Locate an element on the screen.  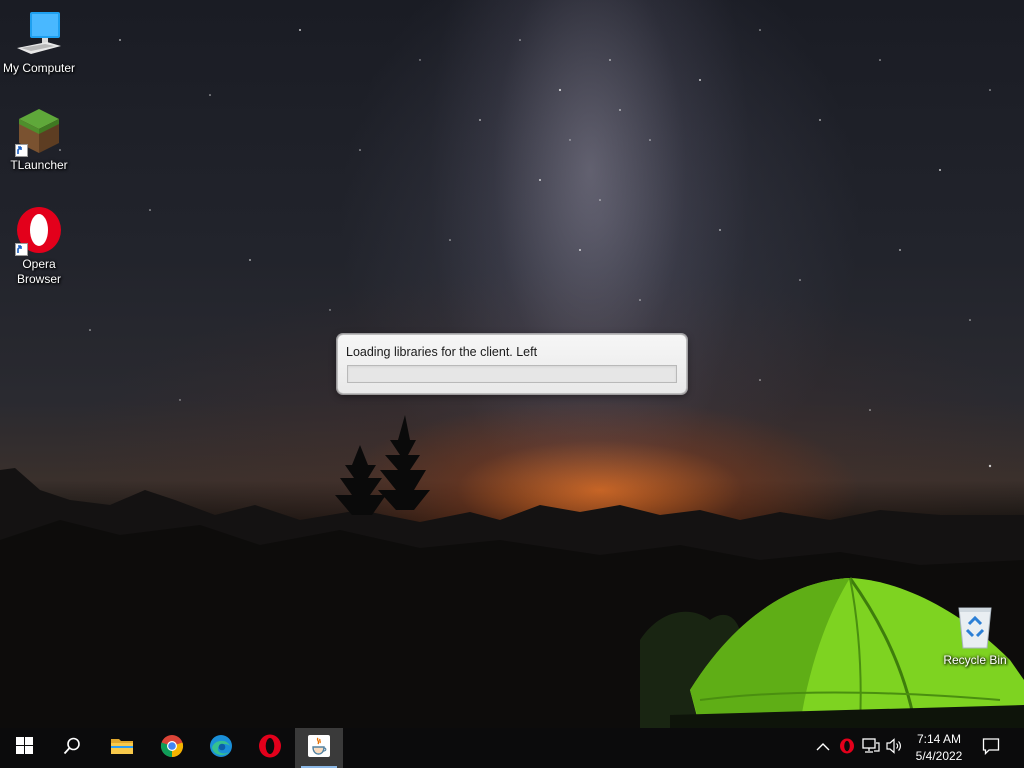
volume-icon is located at coordinates (895, 748).